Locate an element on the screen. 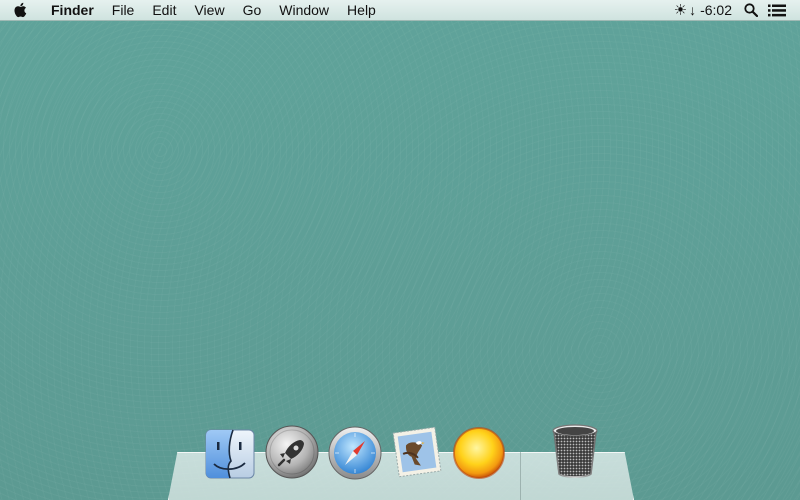 The height and width of the screenshot is (500, 800). list-icon is located at coordinates (777, 10).